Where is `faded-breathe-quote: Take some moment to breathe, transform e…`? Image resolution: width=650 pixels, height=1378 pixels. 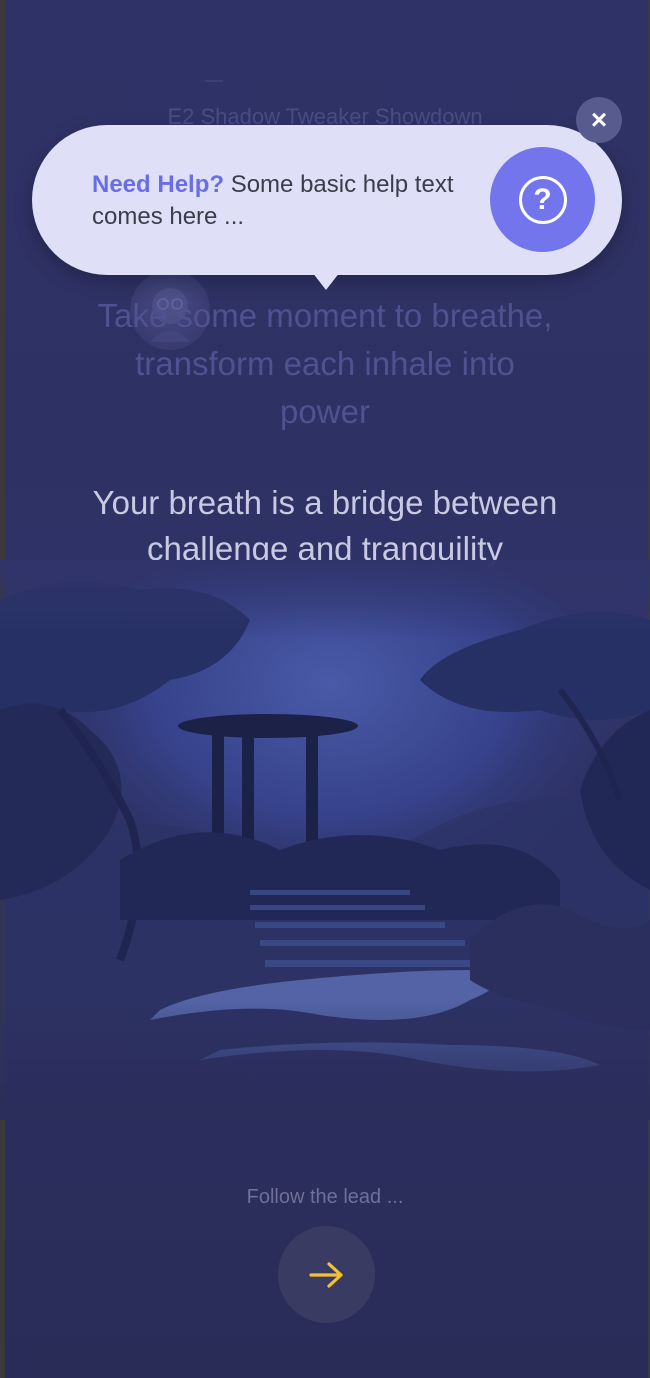 faded-breathe-quote: Take some moment to breathe, transform e… is located at coordinates (325, 363).